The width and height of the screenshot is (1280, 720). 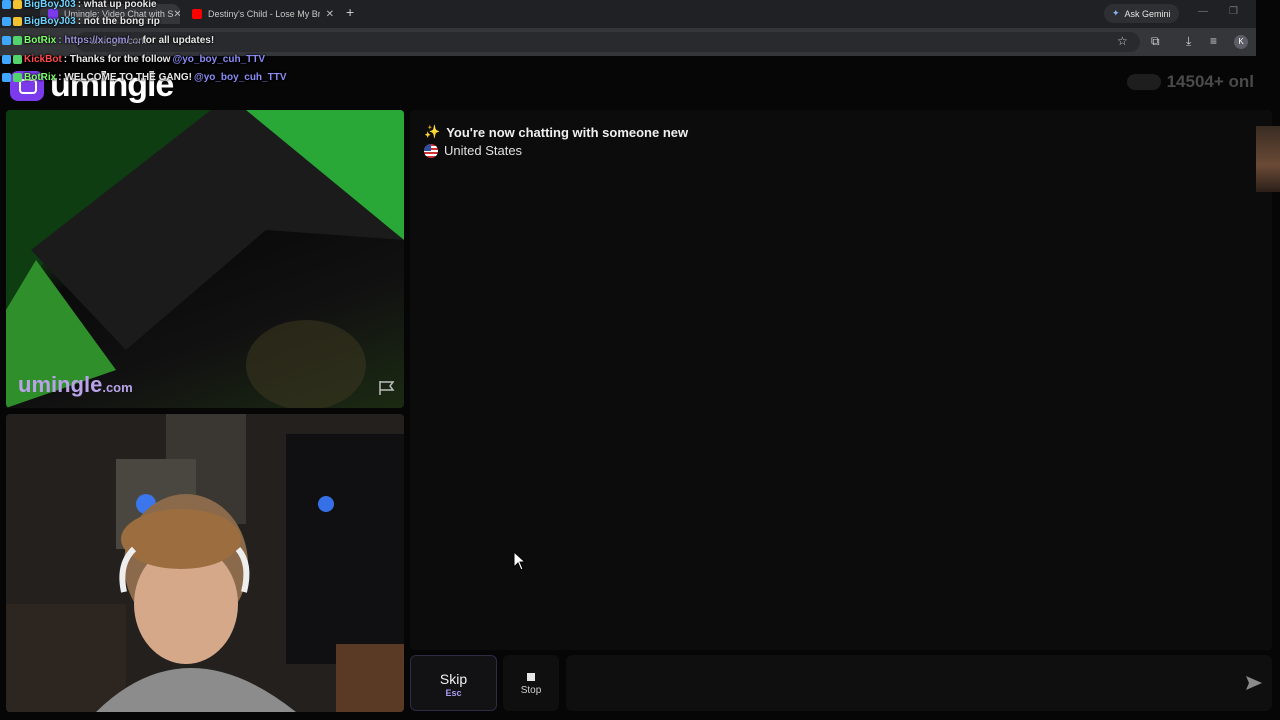 I want to click on new-tab-button: +, so click(x=350, y=12).